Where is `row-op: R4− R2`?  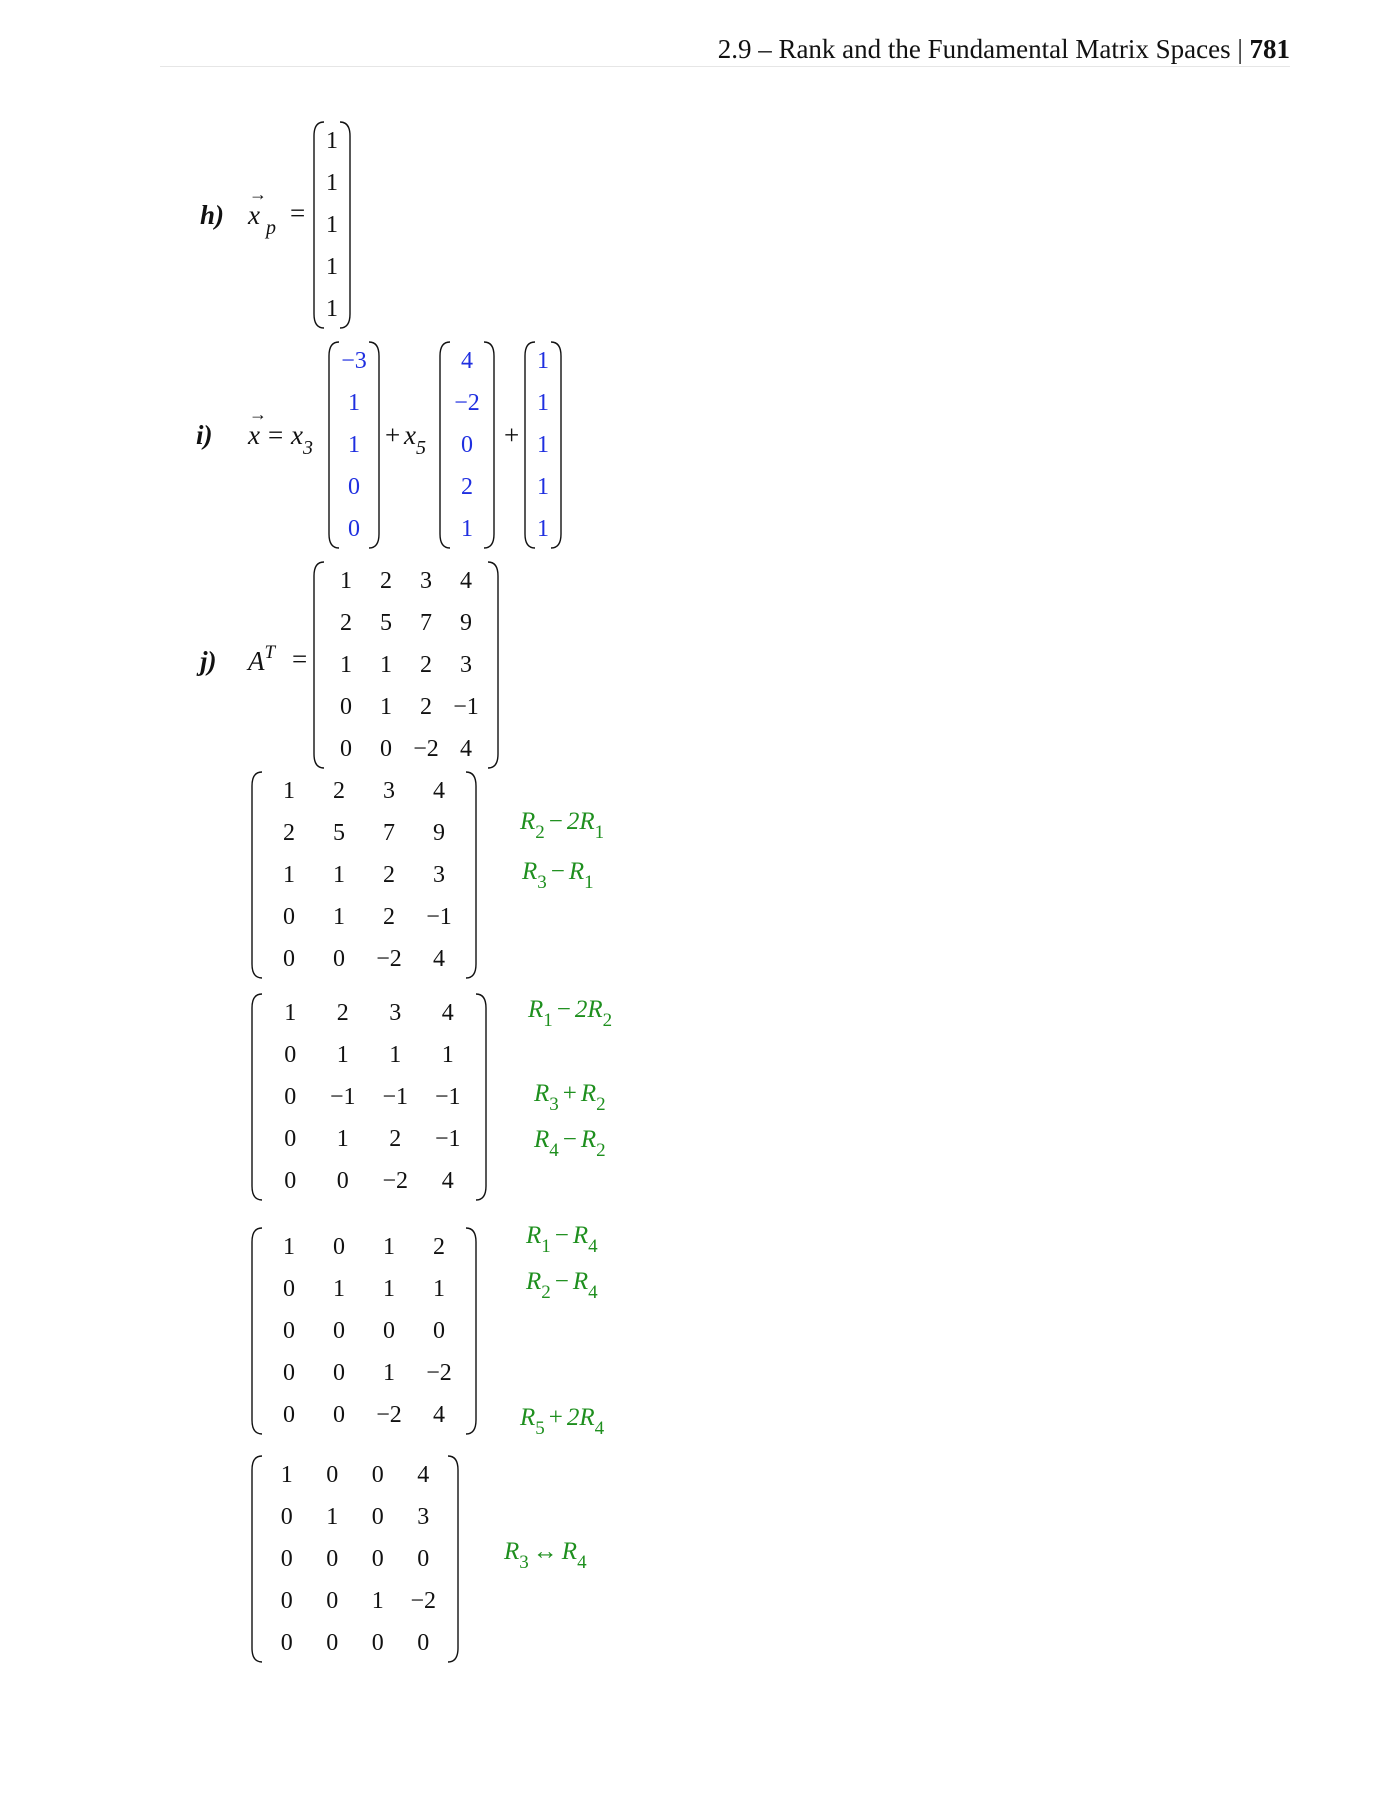
row-op: R4− R2 is located at coordinates (570, 1143).